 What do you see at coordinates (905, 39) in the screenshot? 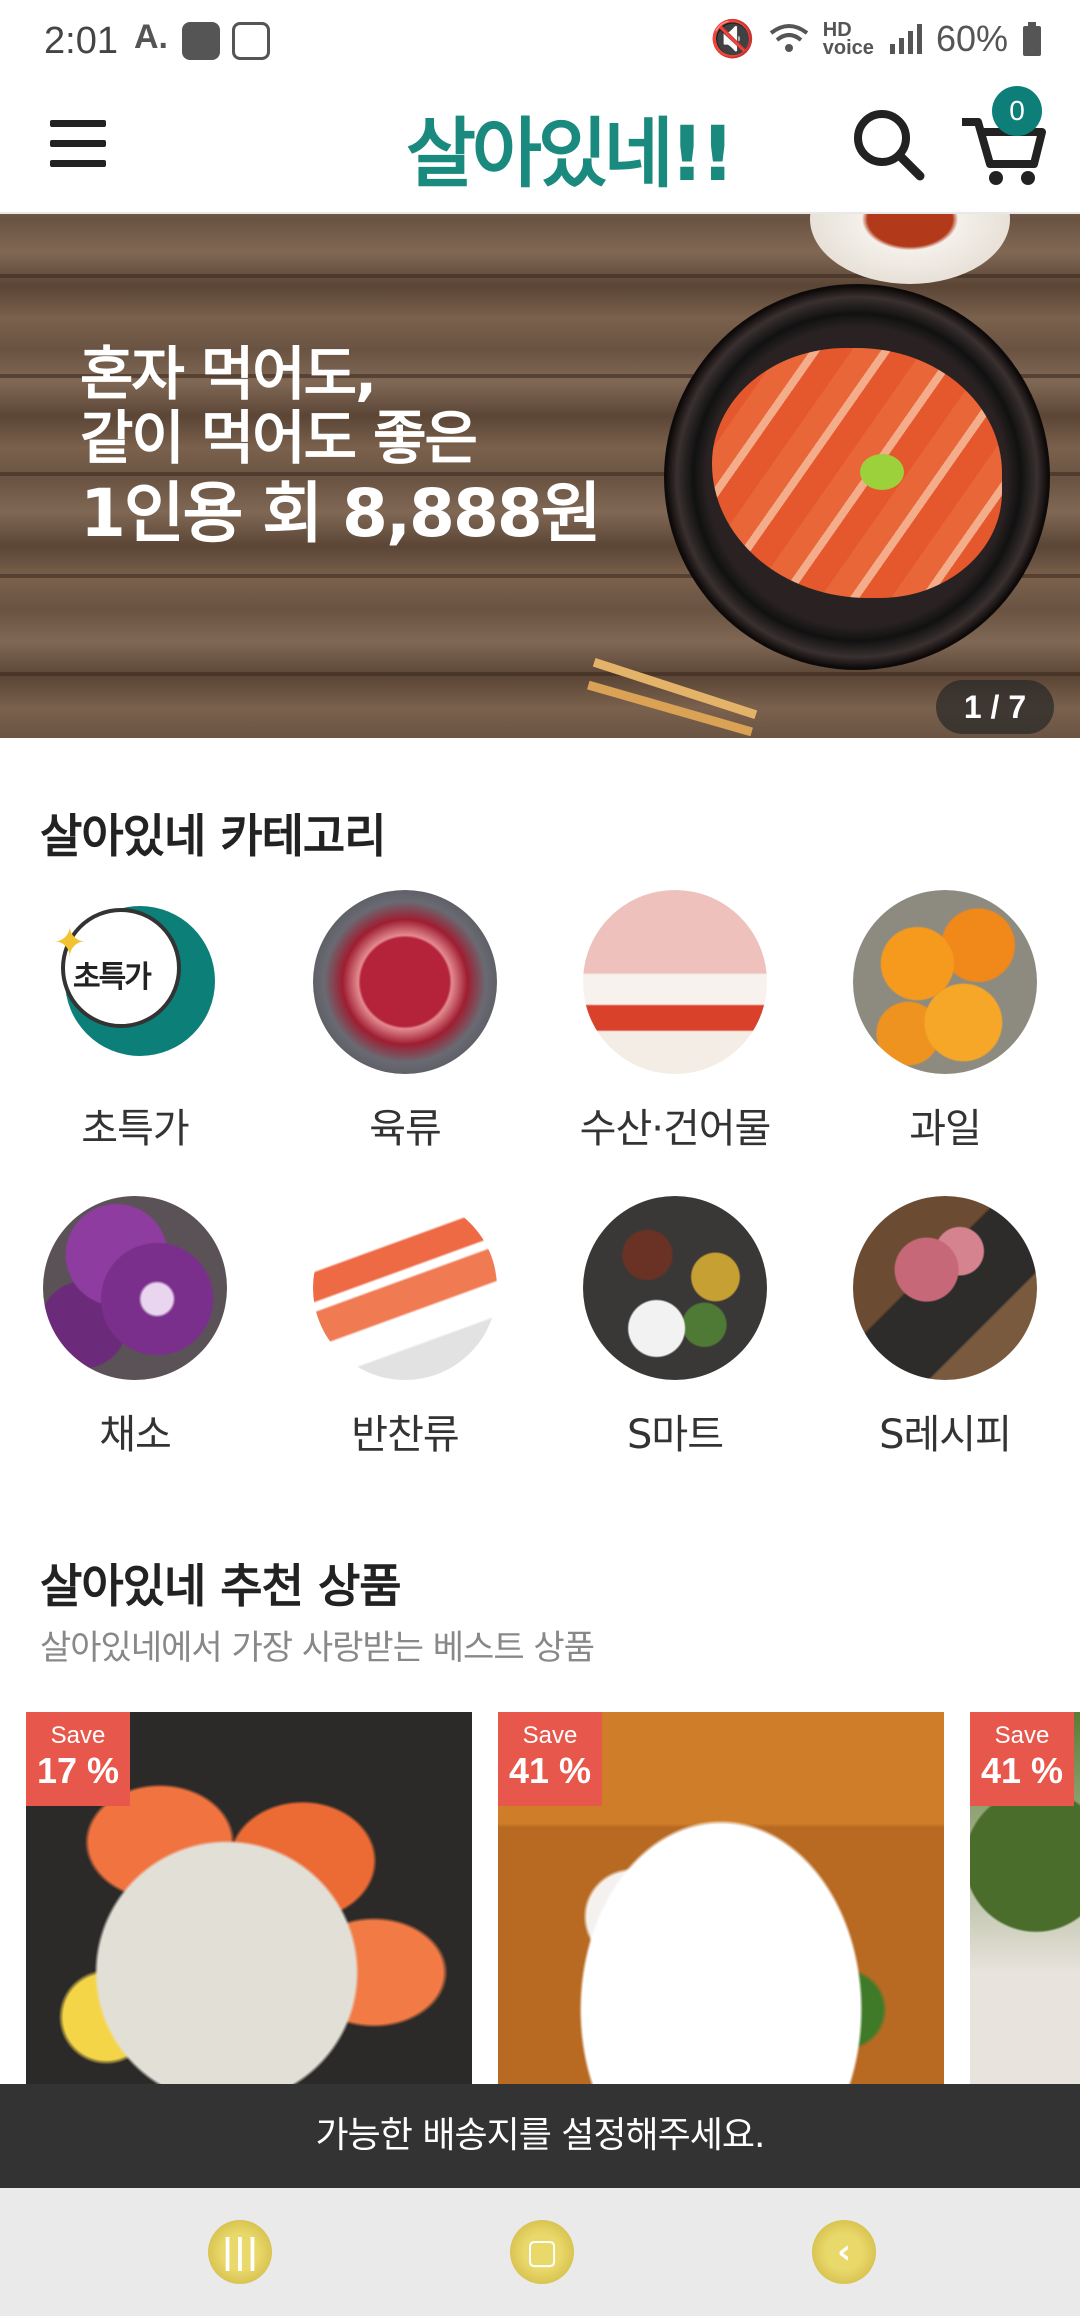
I see `signal-icon` at bounding box center [905, 39].